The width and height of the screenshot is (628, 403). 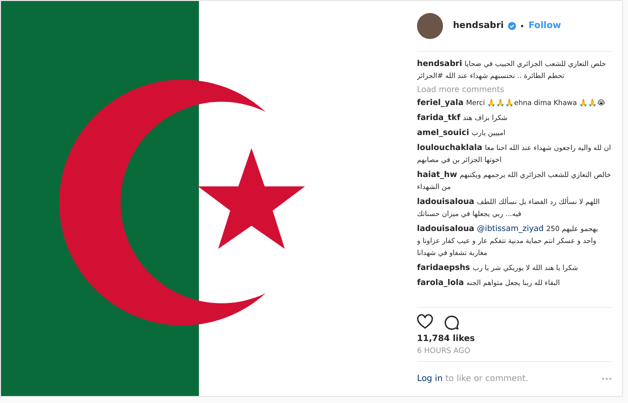 I want to click on likes-count: 11,784 likes, so click(x=514, y=339).